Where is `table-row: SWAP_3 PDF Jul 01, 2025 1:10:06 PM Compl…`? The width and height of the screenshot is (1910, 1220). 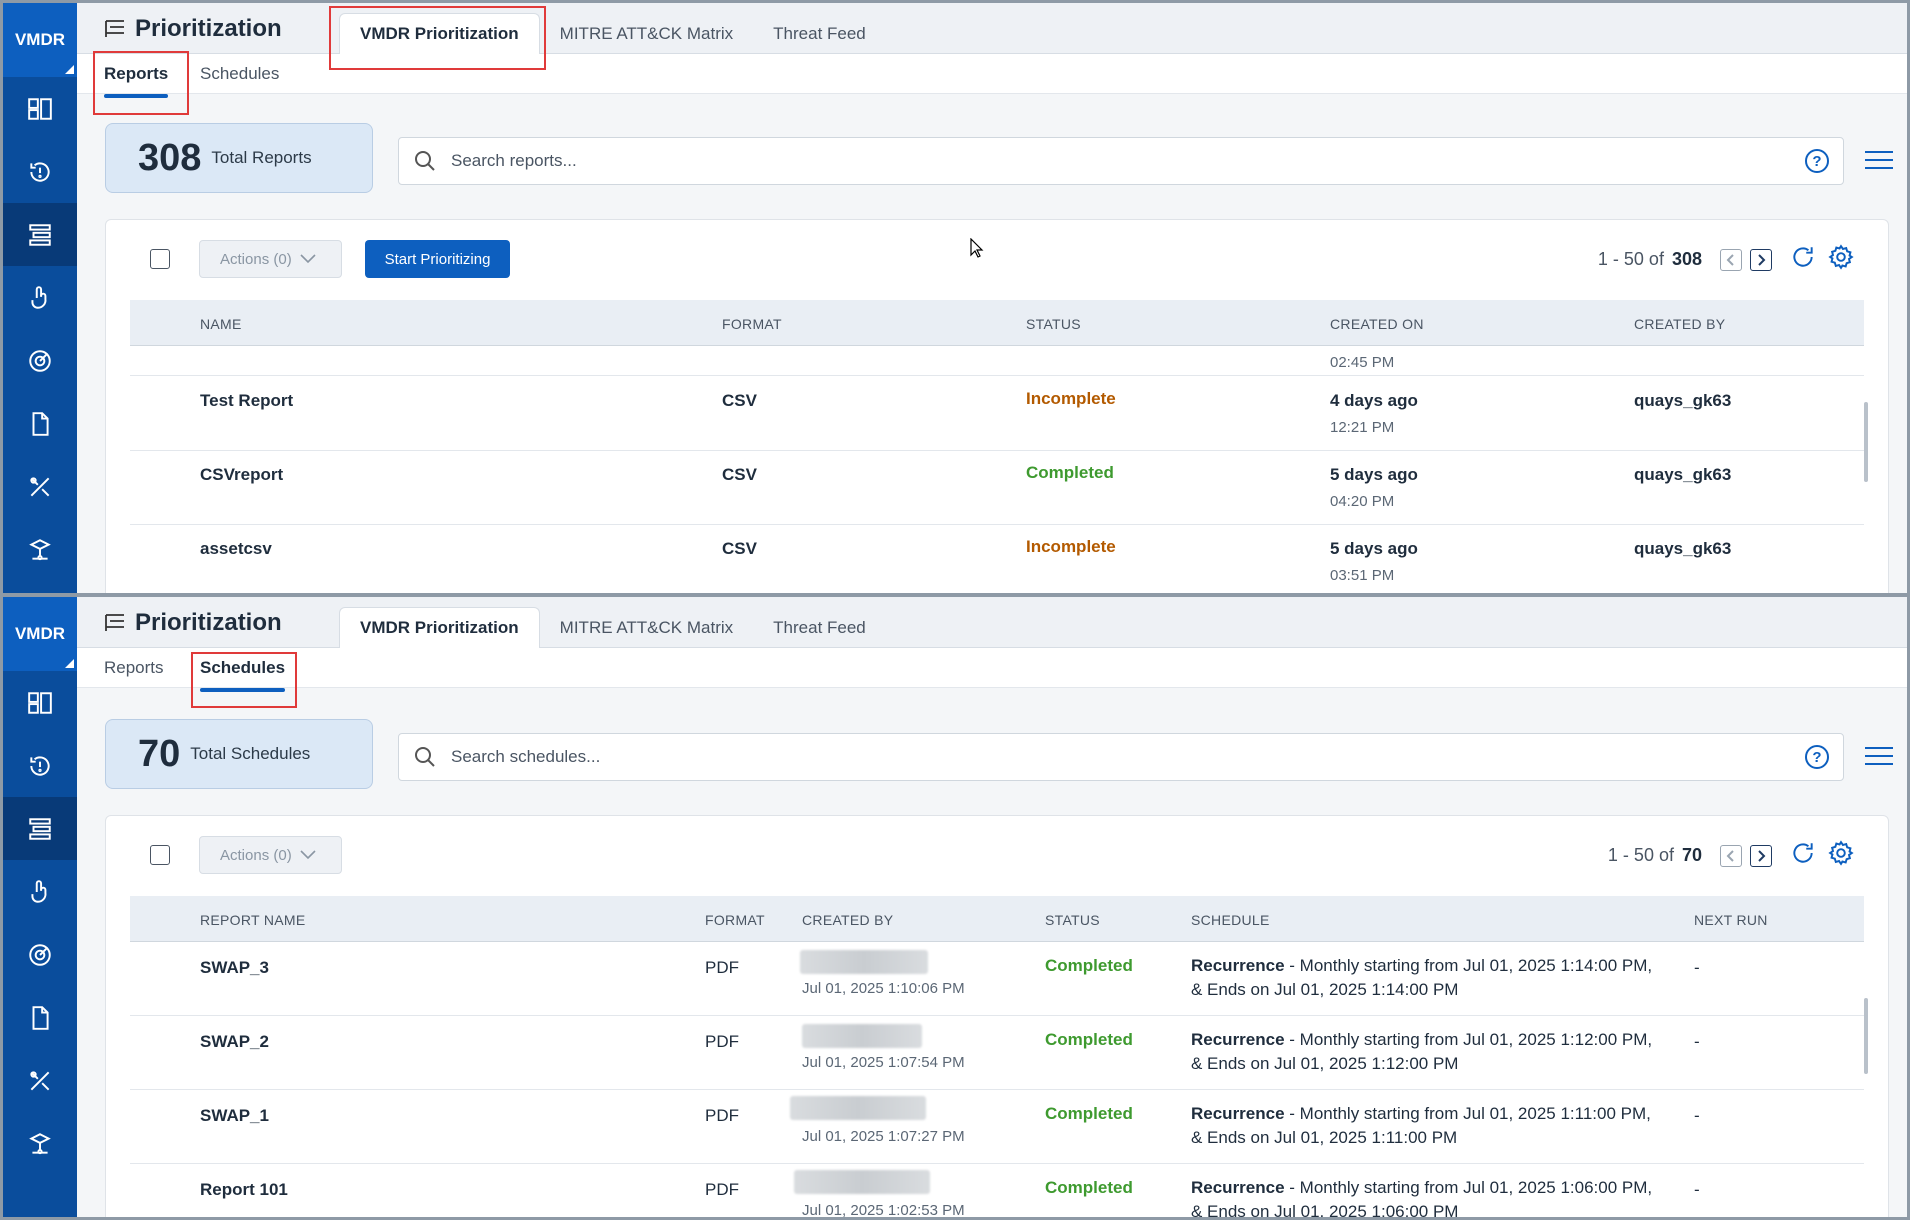
table-row: SWAP_3 PDF Jul 01, 2025 1:10:06 PM Compl… is located at coordinates (997, 979).